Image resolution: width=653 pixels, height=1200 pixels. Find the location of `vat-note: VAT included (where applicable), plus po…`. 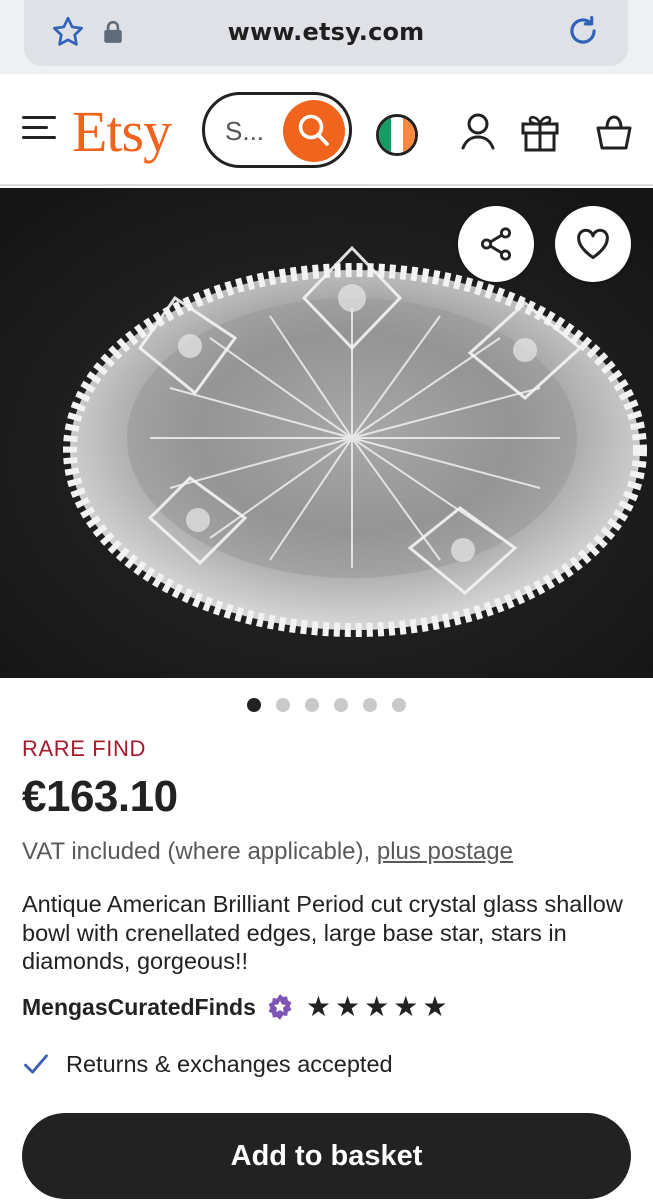

vat-note: VAT included (where applicable), plus po… is located at coordinates (267, 852).